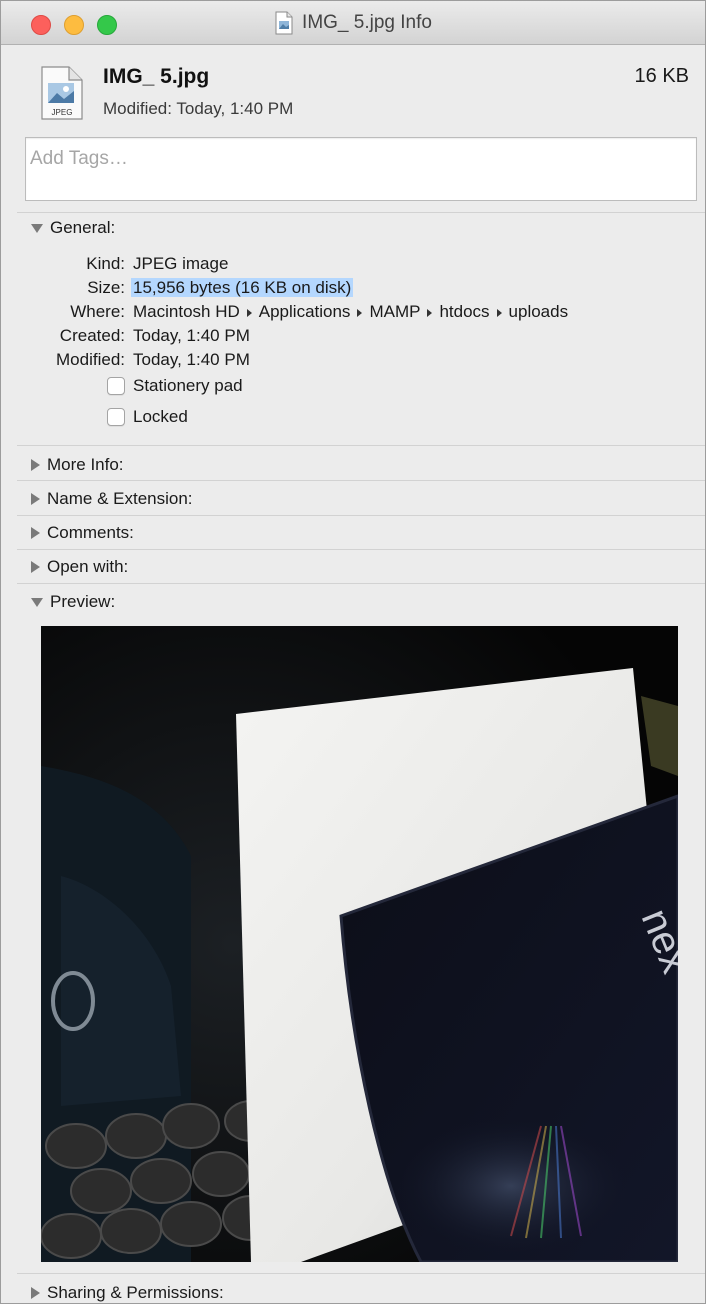 The image size is (706, 1304). Describe the element at coordinates (83, 227) in the screenshot. I see `section-general-label: General:` at that location.